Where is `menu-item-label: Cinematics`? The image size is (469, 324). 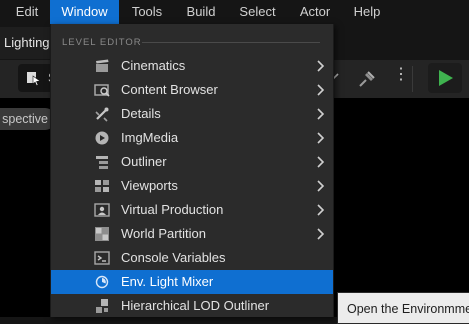 menu-item-label: Cinematics is located at coordinates (153, 65).